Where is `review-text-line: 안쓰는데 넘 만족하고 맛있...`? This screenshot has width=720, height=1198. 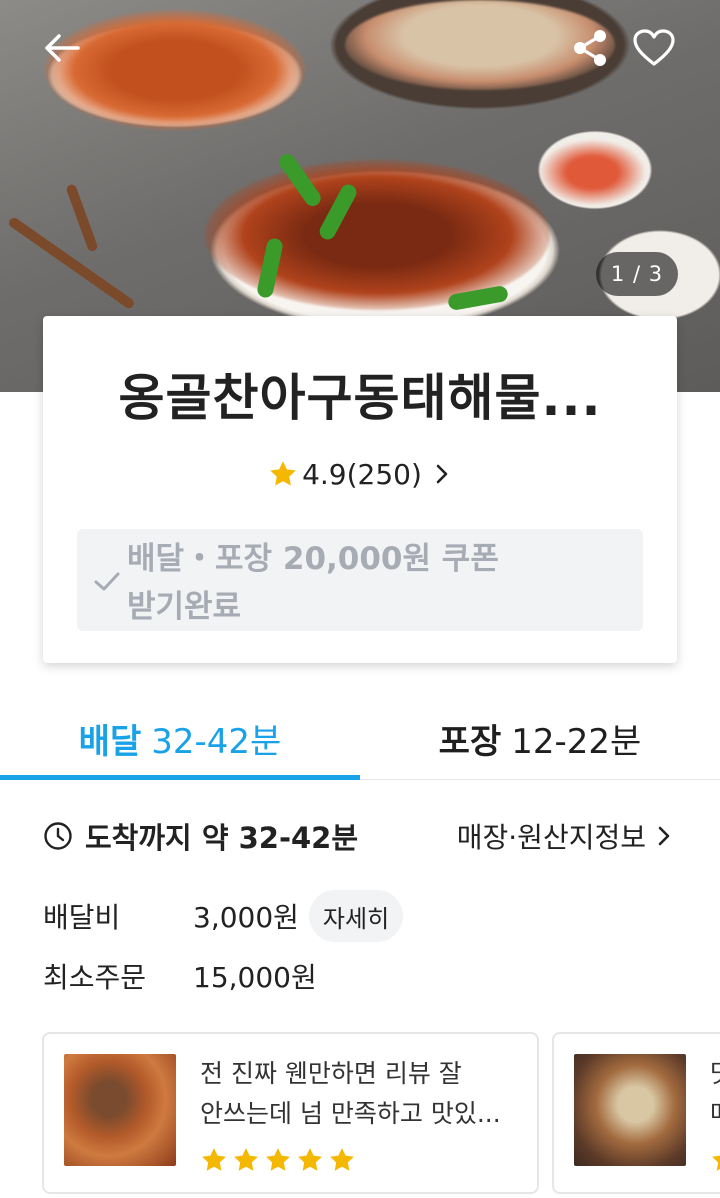 review-text-line: 안쓰는데 넘 만족하고 맛있... is located at coordinates (350, 1113).